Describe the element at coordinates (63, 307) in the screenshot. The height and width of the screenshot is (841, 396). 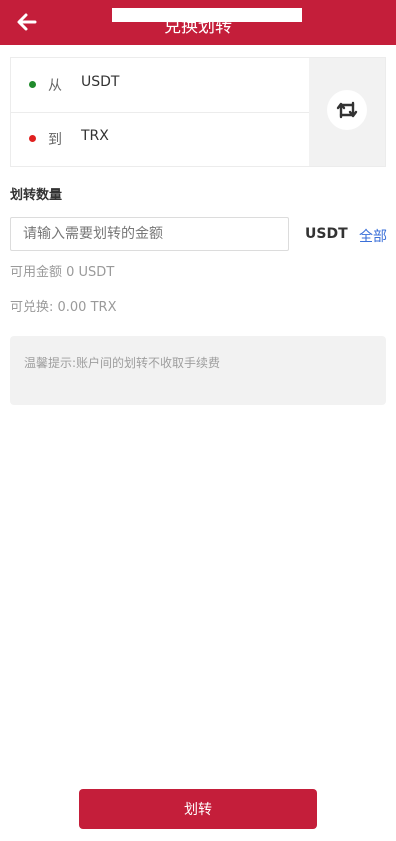
I see `exchangeable-amount: 可兑换: 0.00 TRX` at that location.